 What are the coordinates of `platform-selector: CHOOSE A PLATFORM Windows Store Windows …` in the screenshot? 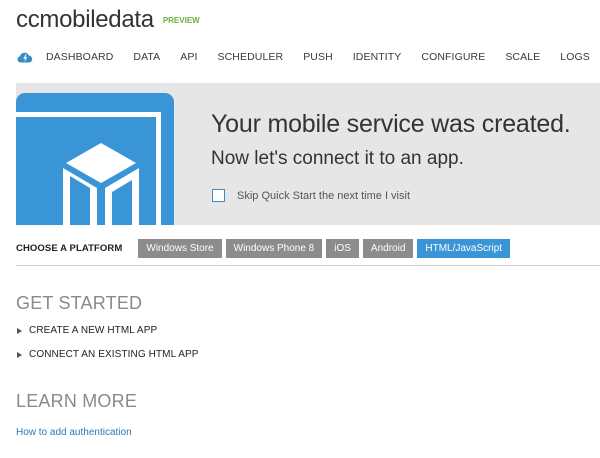 It's located at (308, 248).